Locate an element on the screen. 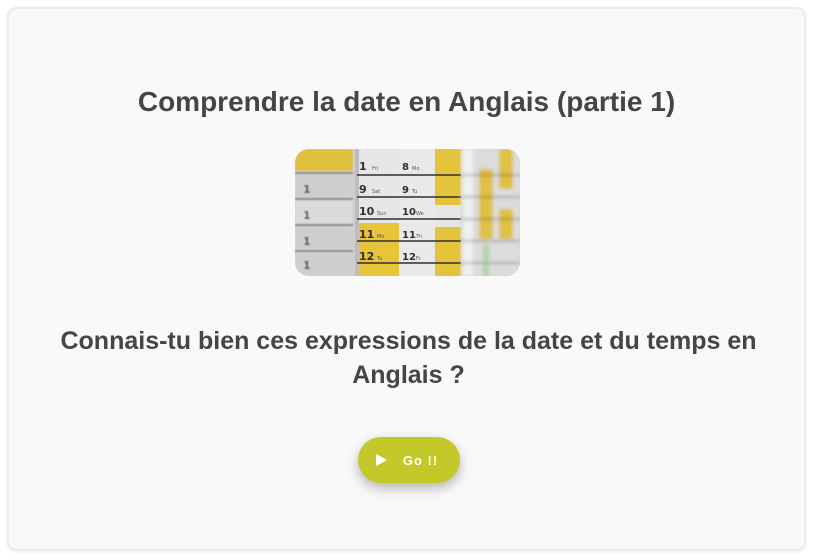 This screenshot has height=560, width=815. go-button-label: Go !! is located at coordinates (420, 460).